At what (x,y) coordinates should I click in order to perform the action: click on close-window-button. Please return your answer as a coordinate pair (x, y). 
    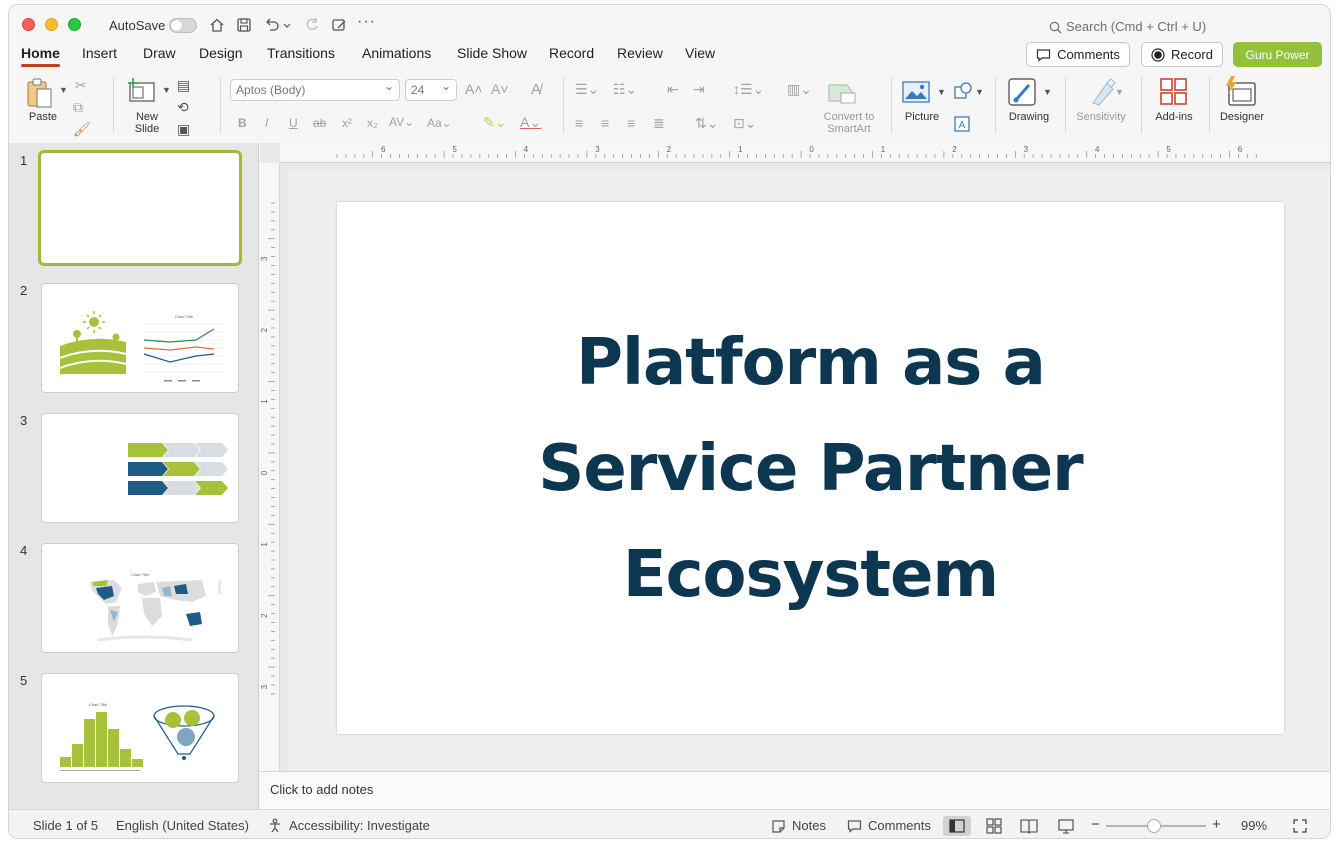
    Looking at the image, I should click on (28, 24).